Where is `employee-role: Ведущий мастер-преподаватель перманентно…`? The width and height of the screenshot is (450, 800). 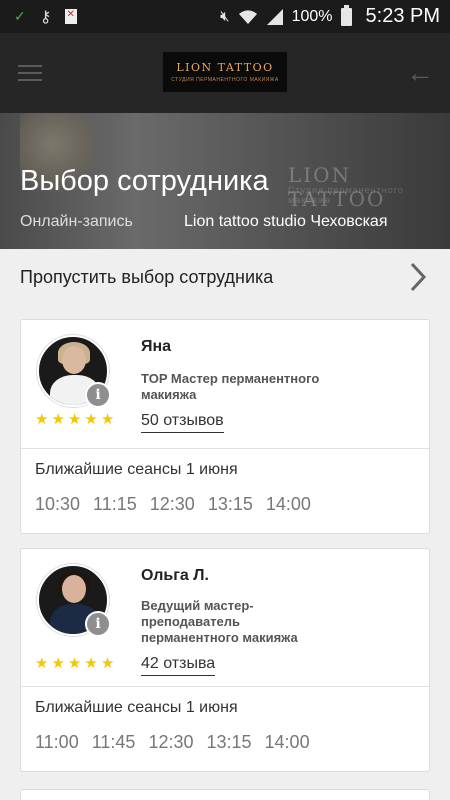 employee-role: Ведущий мастер-преподаватель перманентно… is located at coordinates (219, 621).